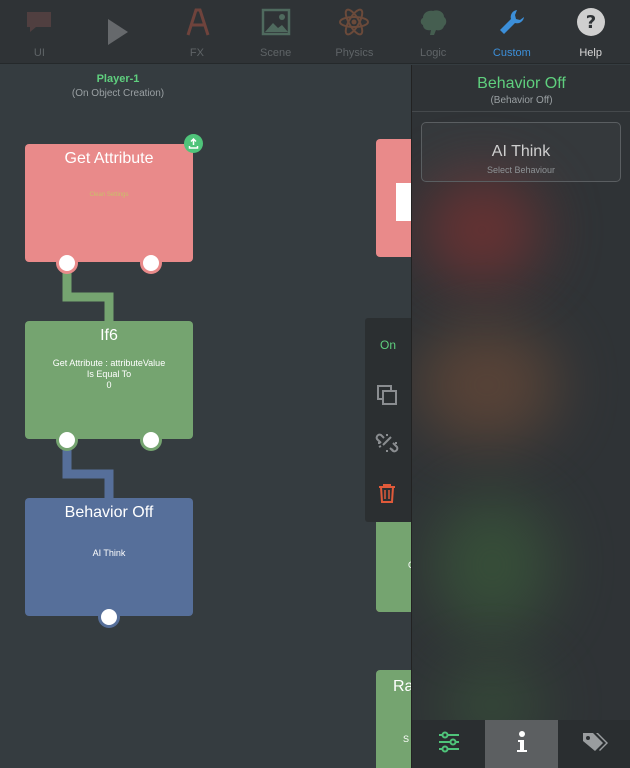 This screenshot has width=630, height=768. I want to click on info-icon, so click(522, 744).